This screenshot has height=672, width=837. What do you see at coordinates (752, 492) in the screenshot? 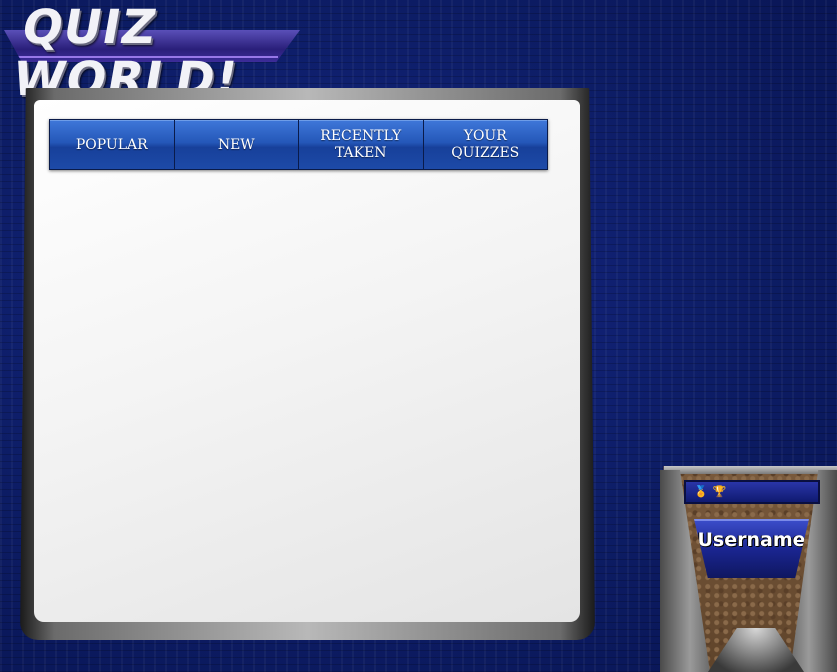
I see `user-stats-bar: 🏅 🏆` at bounding box center [752, 492].